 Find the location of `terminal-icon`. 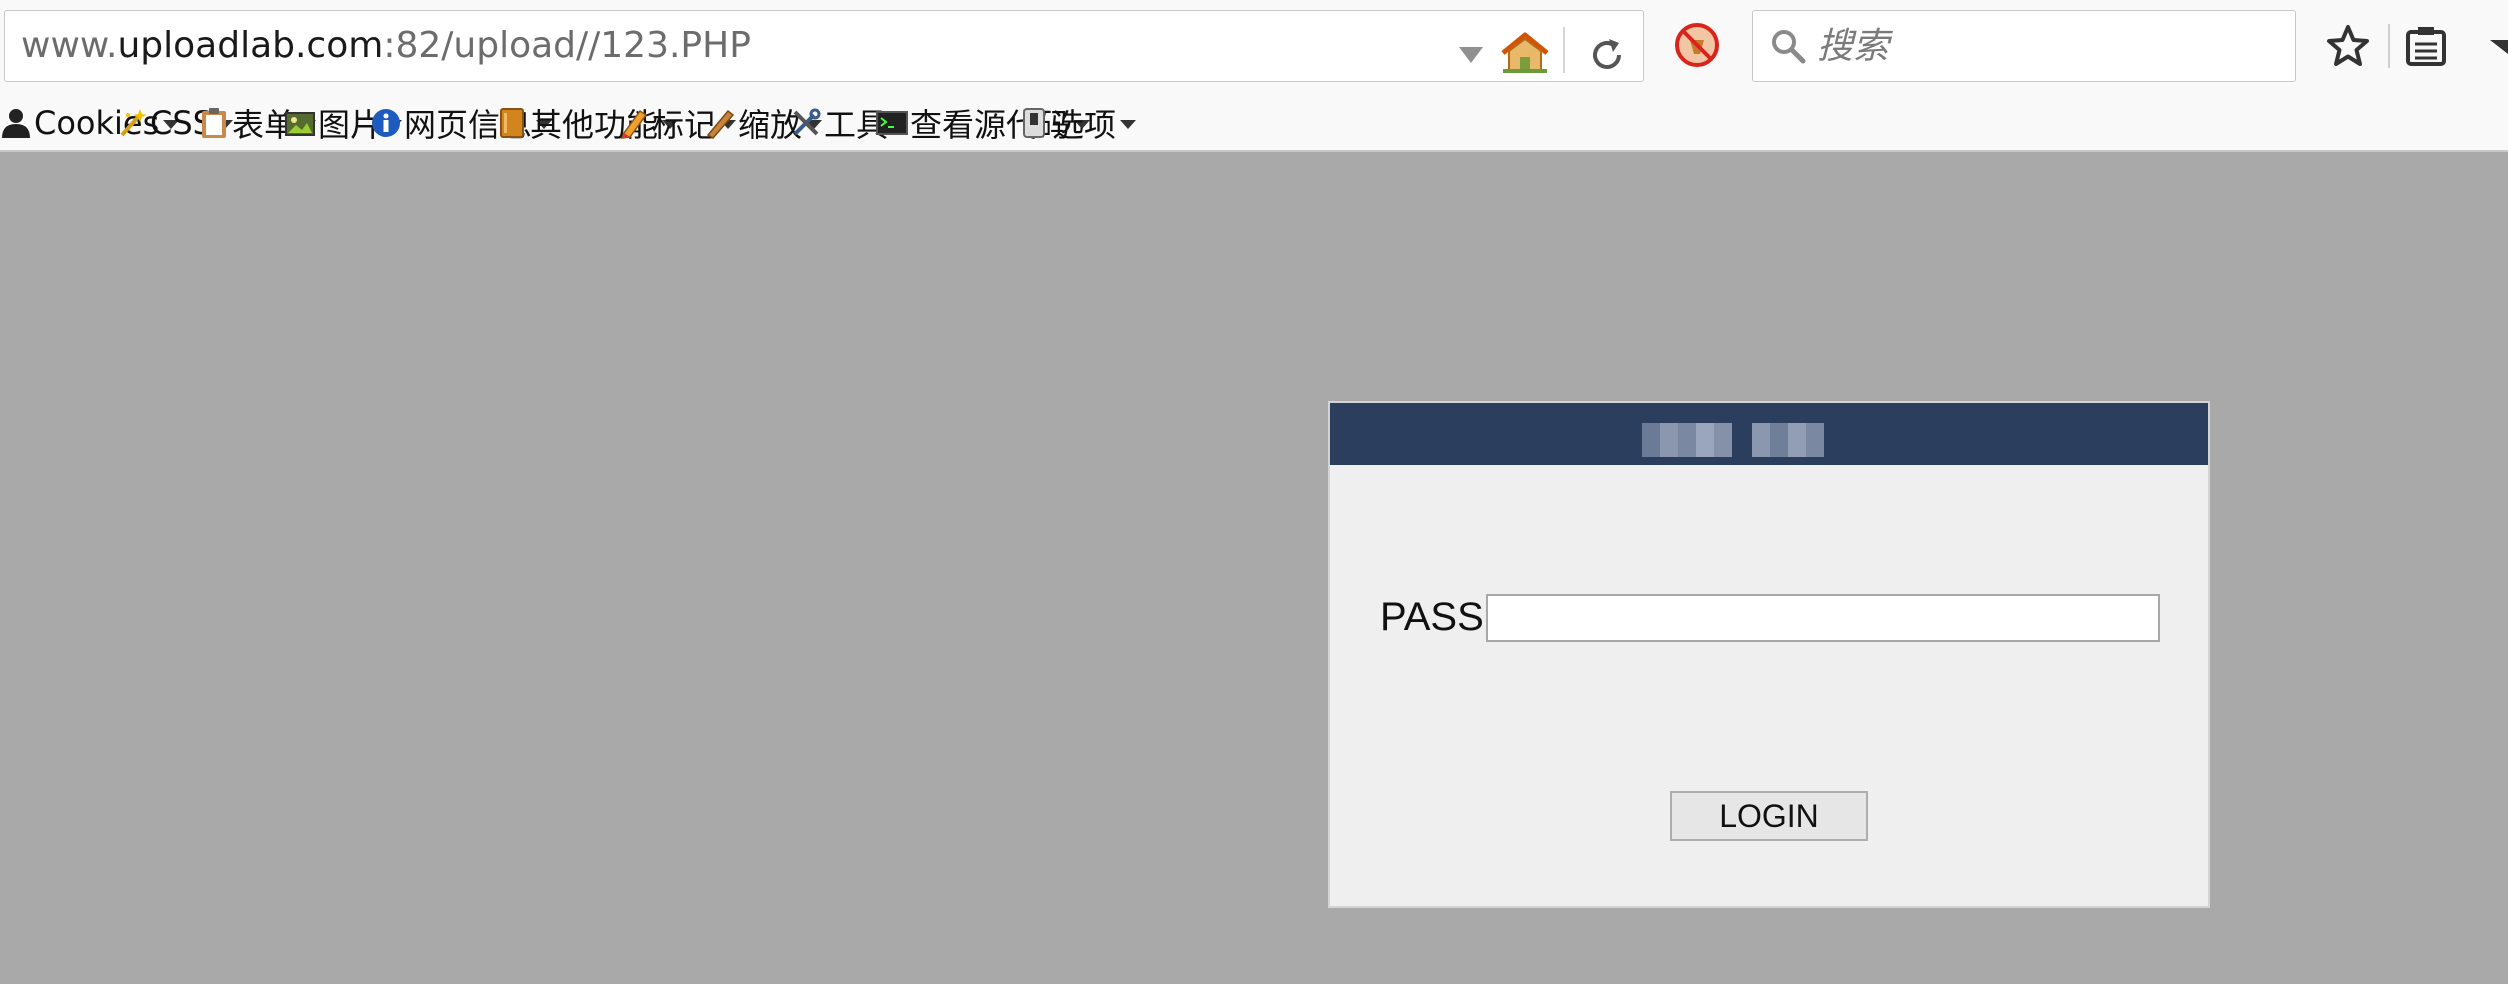

terminal-icon is located at coordinates (892, 123).